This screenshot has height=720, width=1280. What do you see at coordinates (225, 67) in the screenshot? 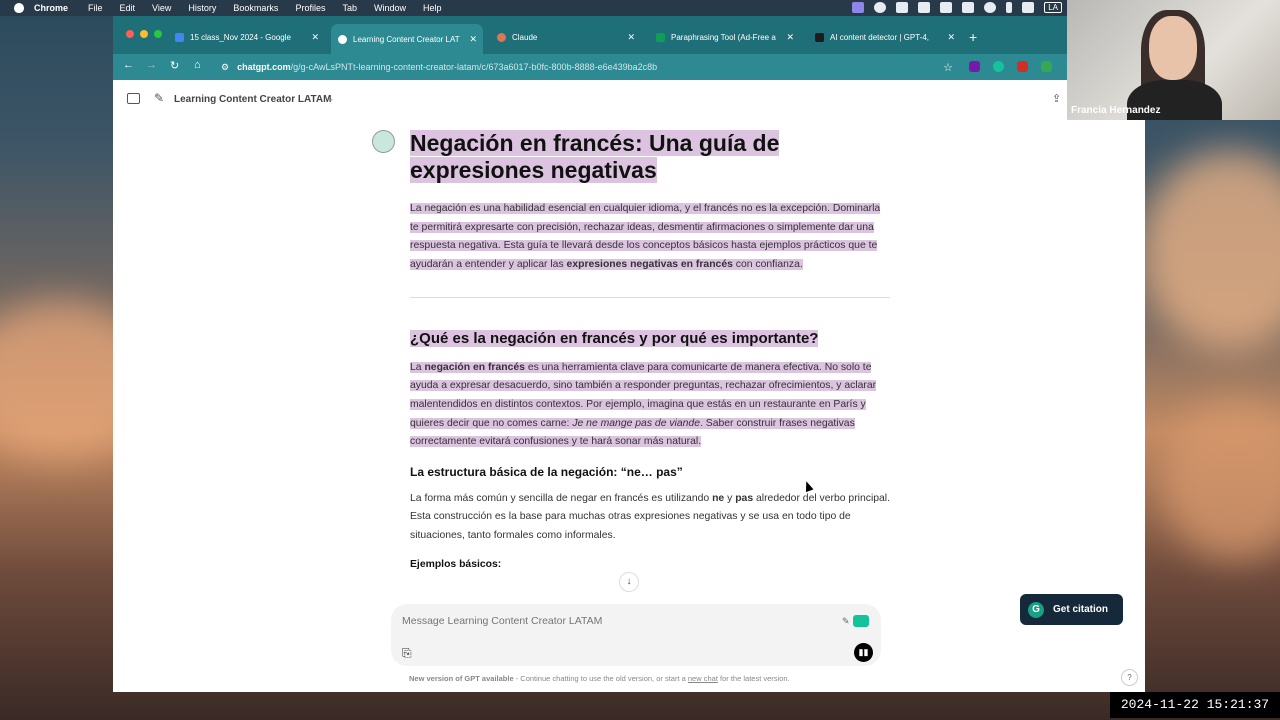
I see `site-info-icon: ⚙` at bounding box center [225, 67].